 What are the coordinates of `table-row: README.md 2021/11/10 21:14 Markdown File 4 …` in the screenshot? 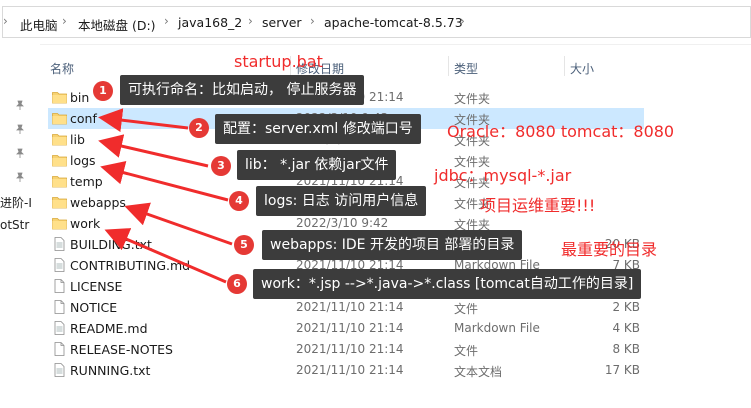 It's located at (346, 328).